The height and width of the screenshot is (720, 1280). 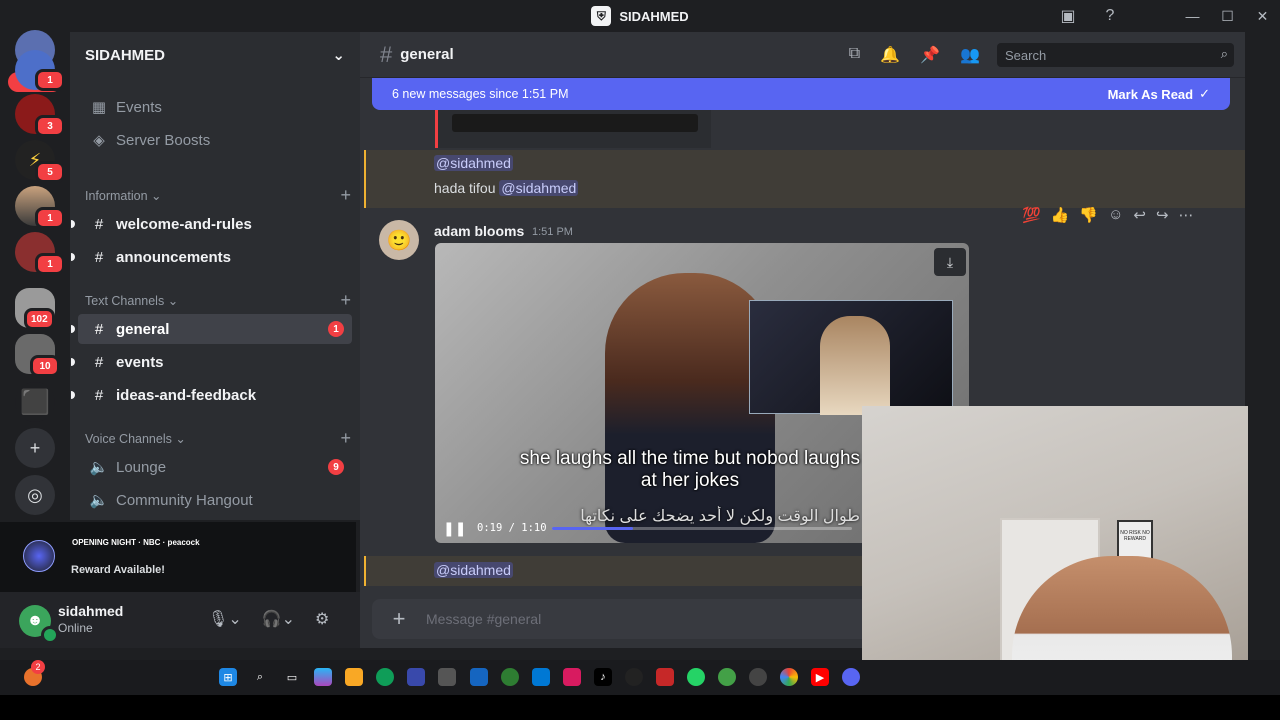 I want to click on sidebar-item-server-boosts: ◈ Server Boosts, so click(x=215, y=140).